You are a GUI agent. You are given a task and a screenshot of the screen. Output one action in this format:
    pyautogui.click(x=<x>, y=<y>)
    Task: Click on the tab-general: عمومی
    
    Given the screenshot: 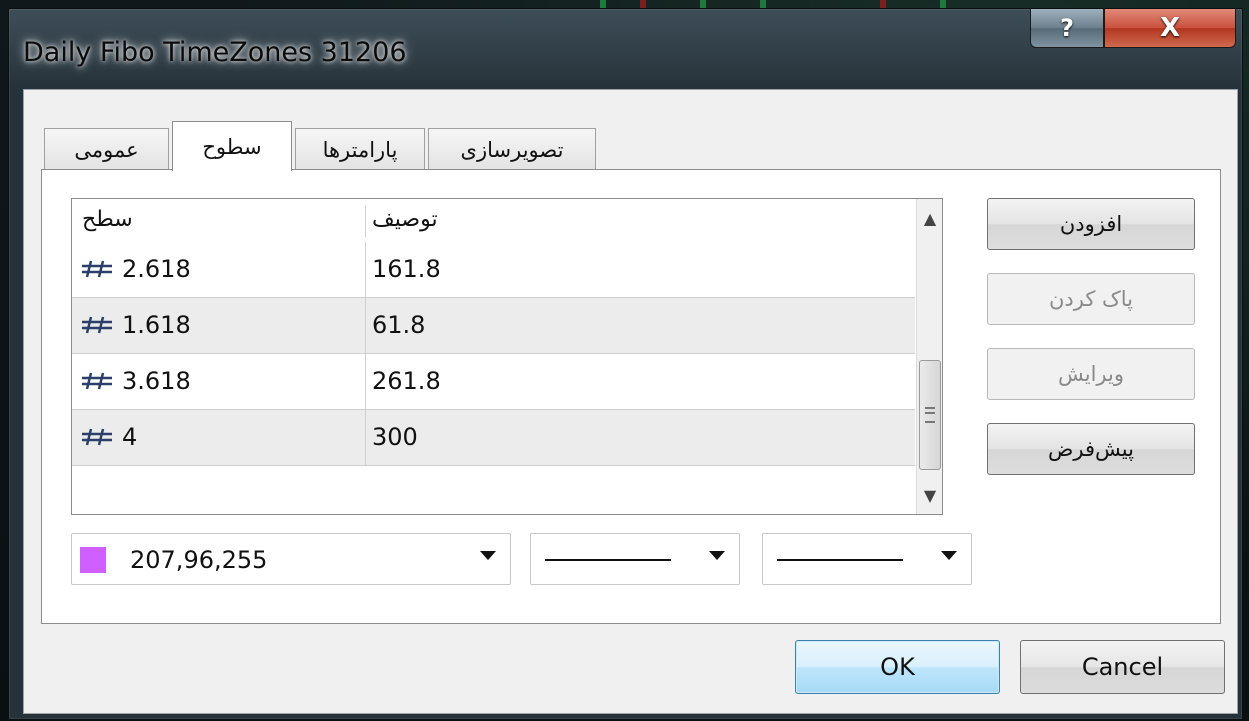 What is the action you would take?
    pyautogui.click(x=106, y=149)
    